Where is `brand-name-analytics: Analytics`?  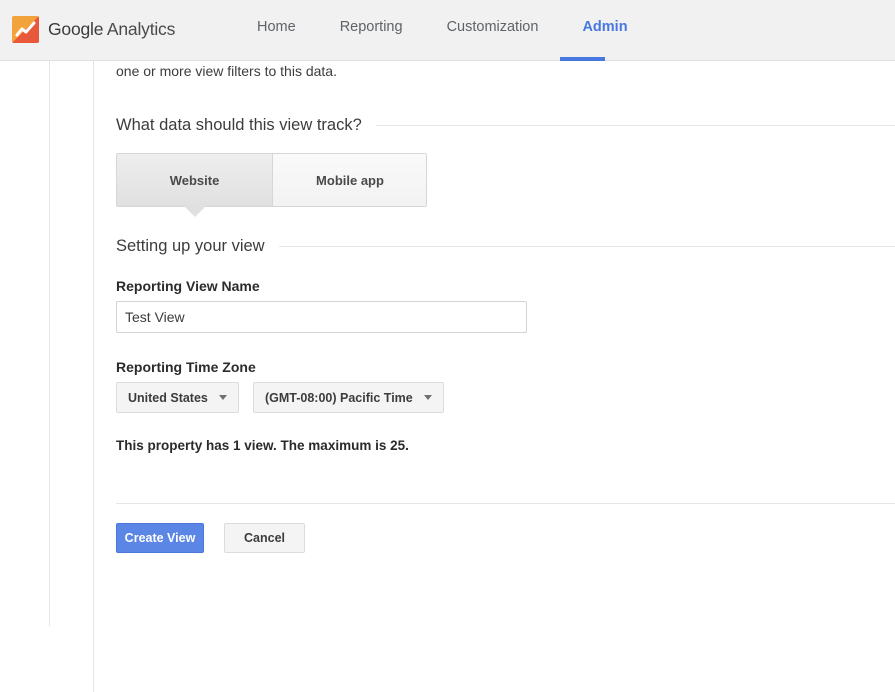
brand-name-analytics: Analytics is located at coordinates (139, 28).